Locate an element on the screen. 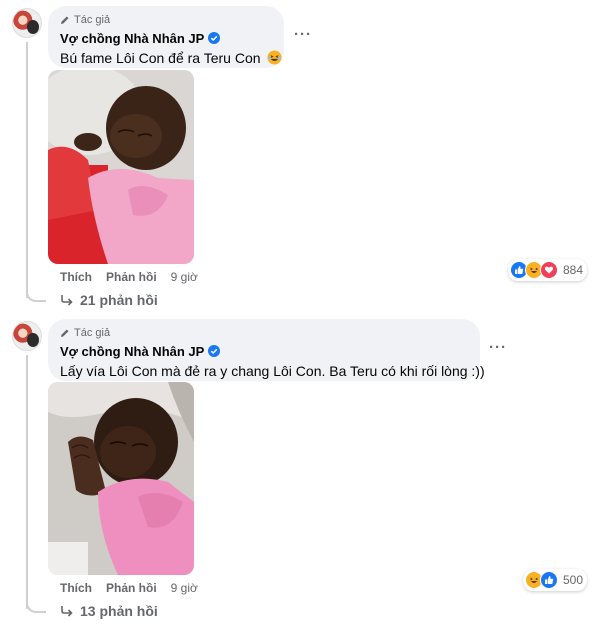 Image resolution: width=599 pixels, height=624 pixels. reactions-summary: 884 is located at coordinates (547, 270).